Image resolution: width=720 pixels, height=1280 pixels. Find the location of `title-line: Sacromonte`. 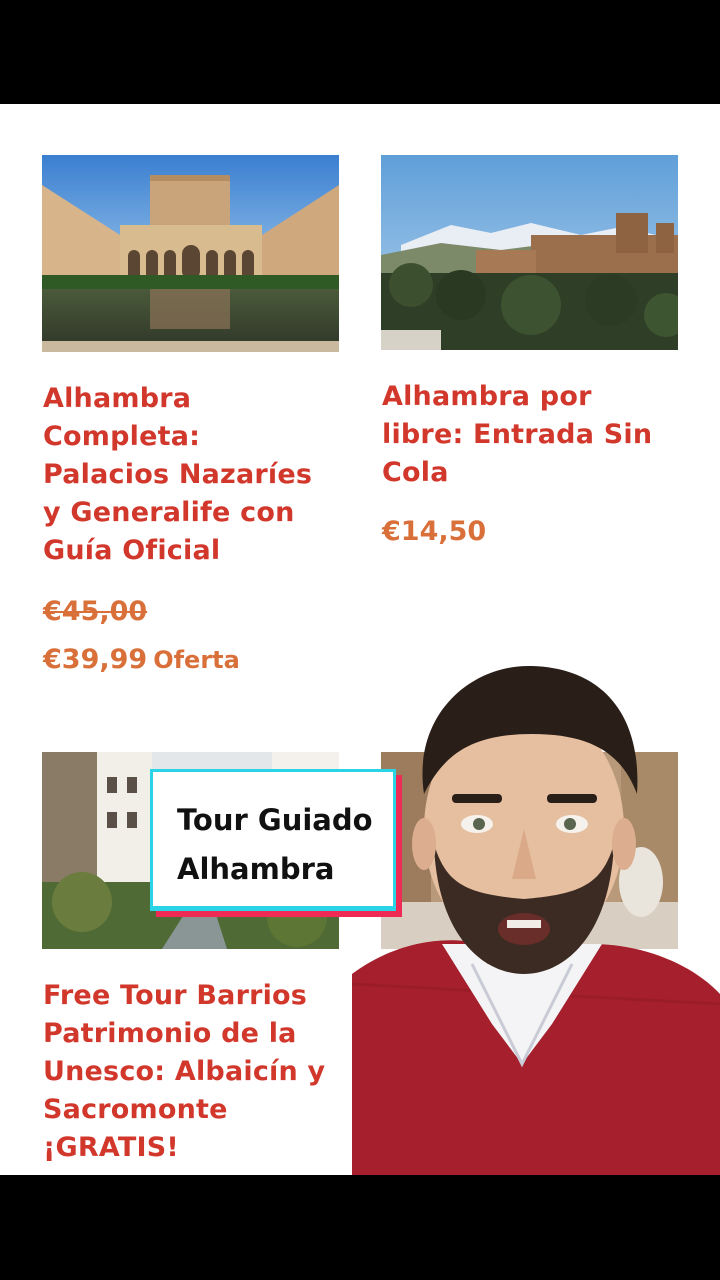

title-line: Sacromonte is located at coordinates (135, 1109).